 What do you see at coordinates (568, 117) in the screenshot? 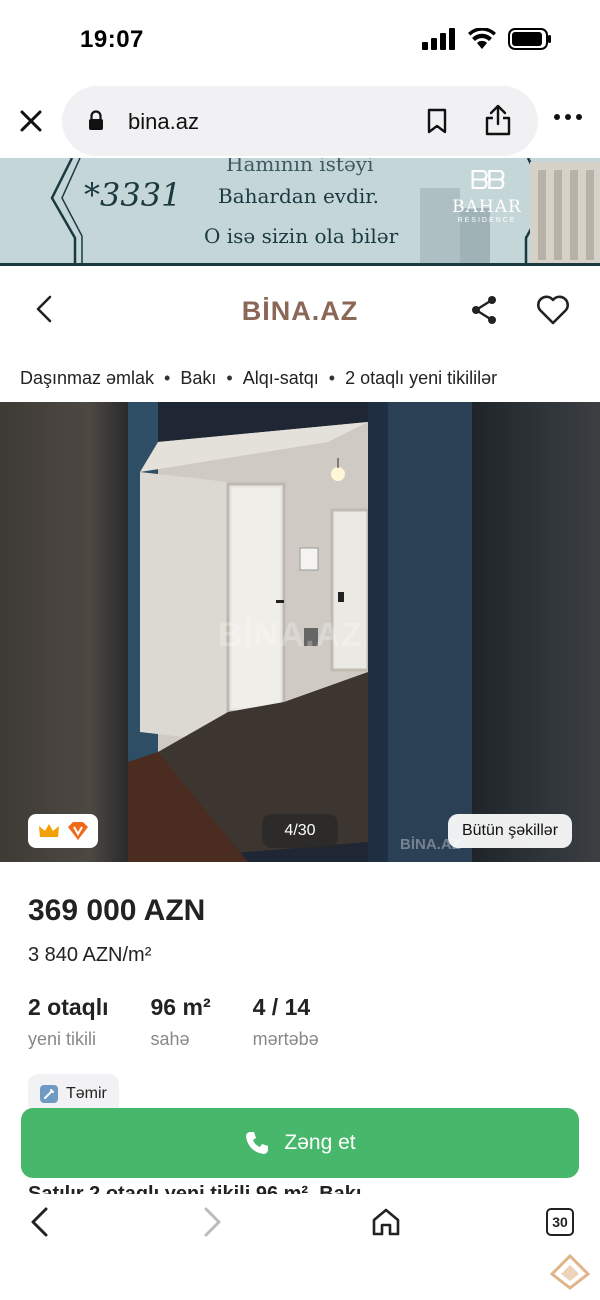
I see `more-options-button` at bounding box center [568, 117].